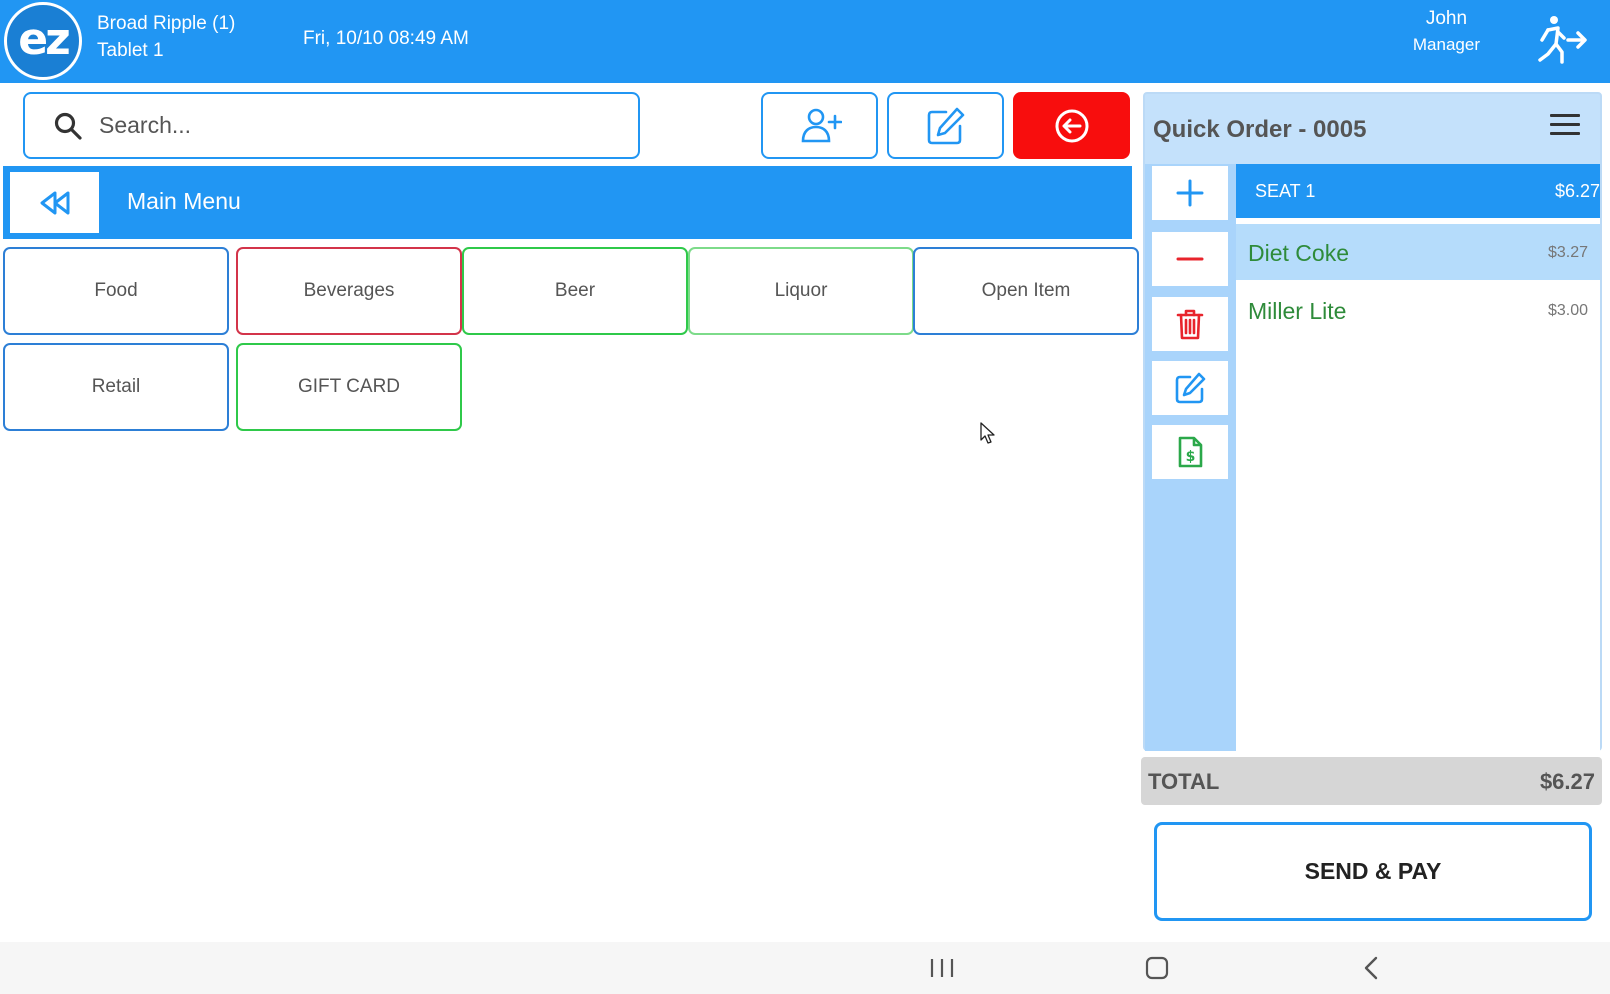 This screenshot has height=994, width=1610. I want to click on order-title: Quick Order - 0005, so click(1260, 129).